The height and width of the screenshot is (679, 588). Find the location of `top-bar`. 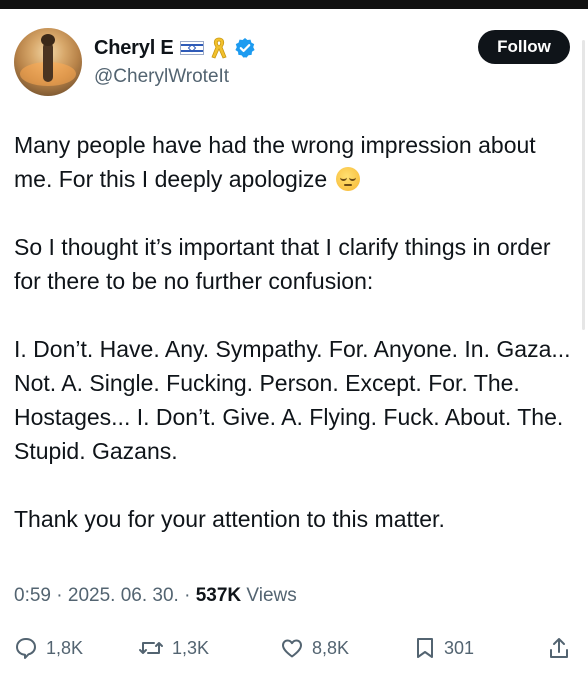

top-bar is located at coordinates (294, 4).